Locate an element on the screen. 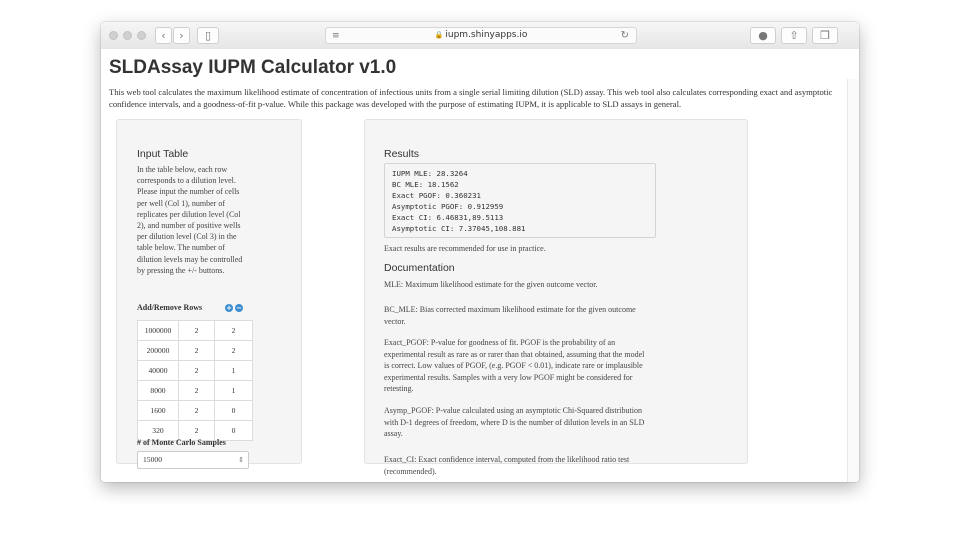  result-asymptotic-pgof: Asymptotic PGOF: 0.912959 is located at coordinates (448, 206).